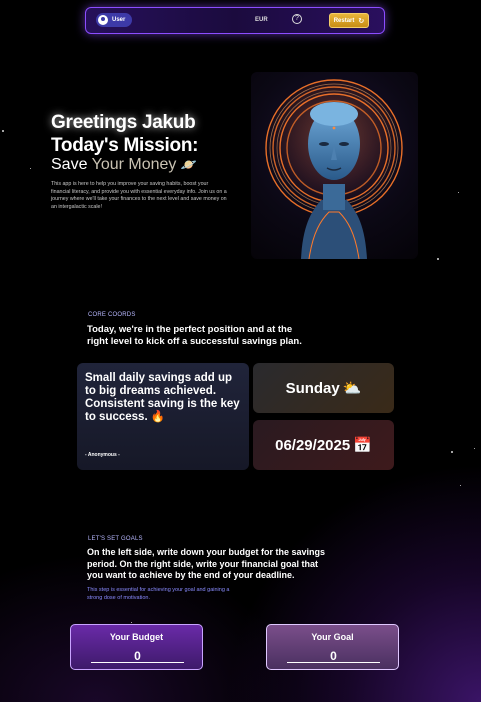  I want to click on sun-cloud-icon: ⛅, so click(352, 388).